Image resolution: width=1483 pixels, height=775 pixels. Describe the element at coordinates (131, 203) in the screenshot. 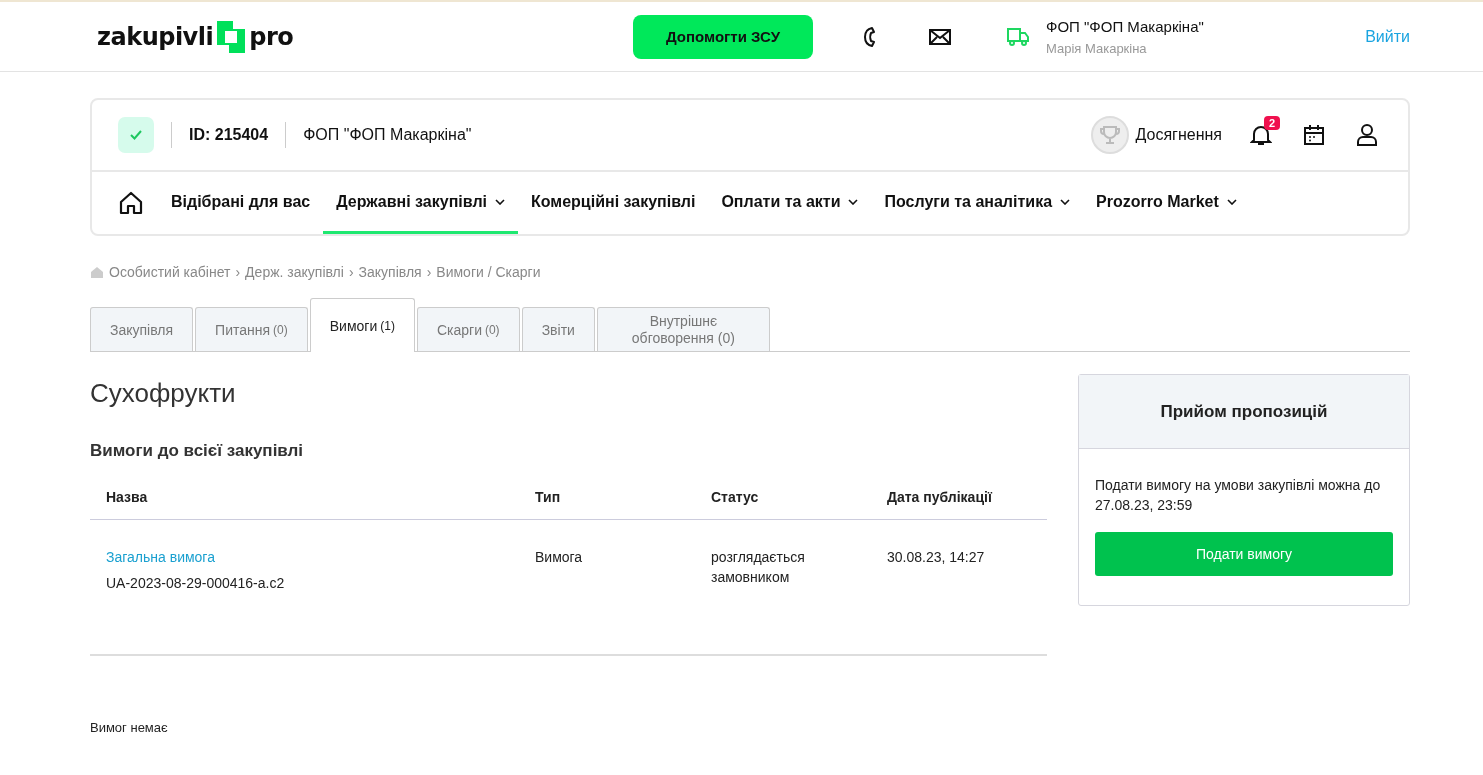

I see `home-icon` at that location.